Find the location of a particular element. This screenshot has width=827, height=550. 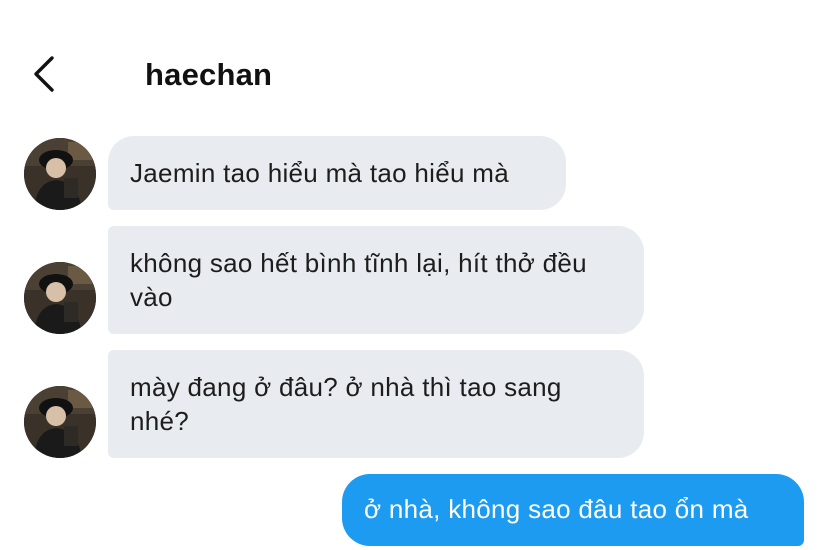

message-text: ở nhà, không sao đâu tao ổn mà is located at coordinates (556, 509).